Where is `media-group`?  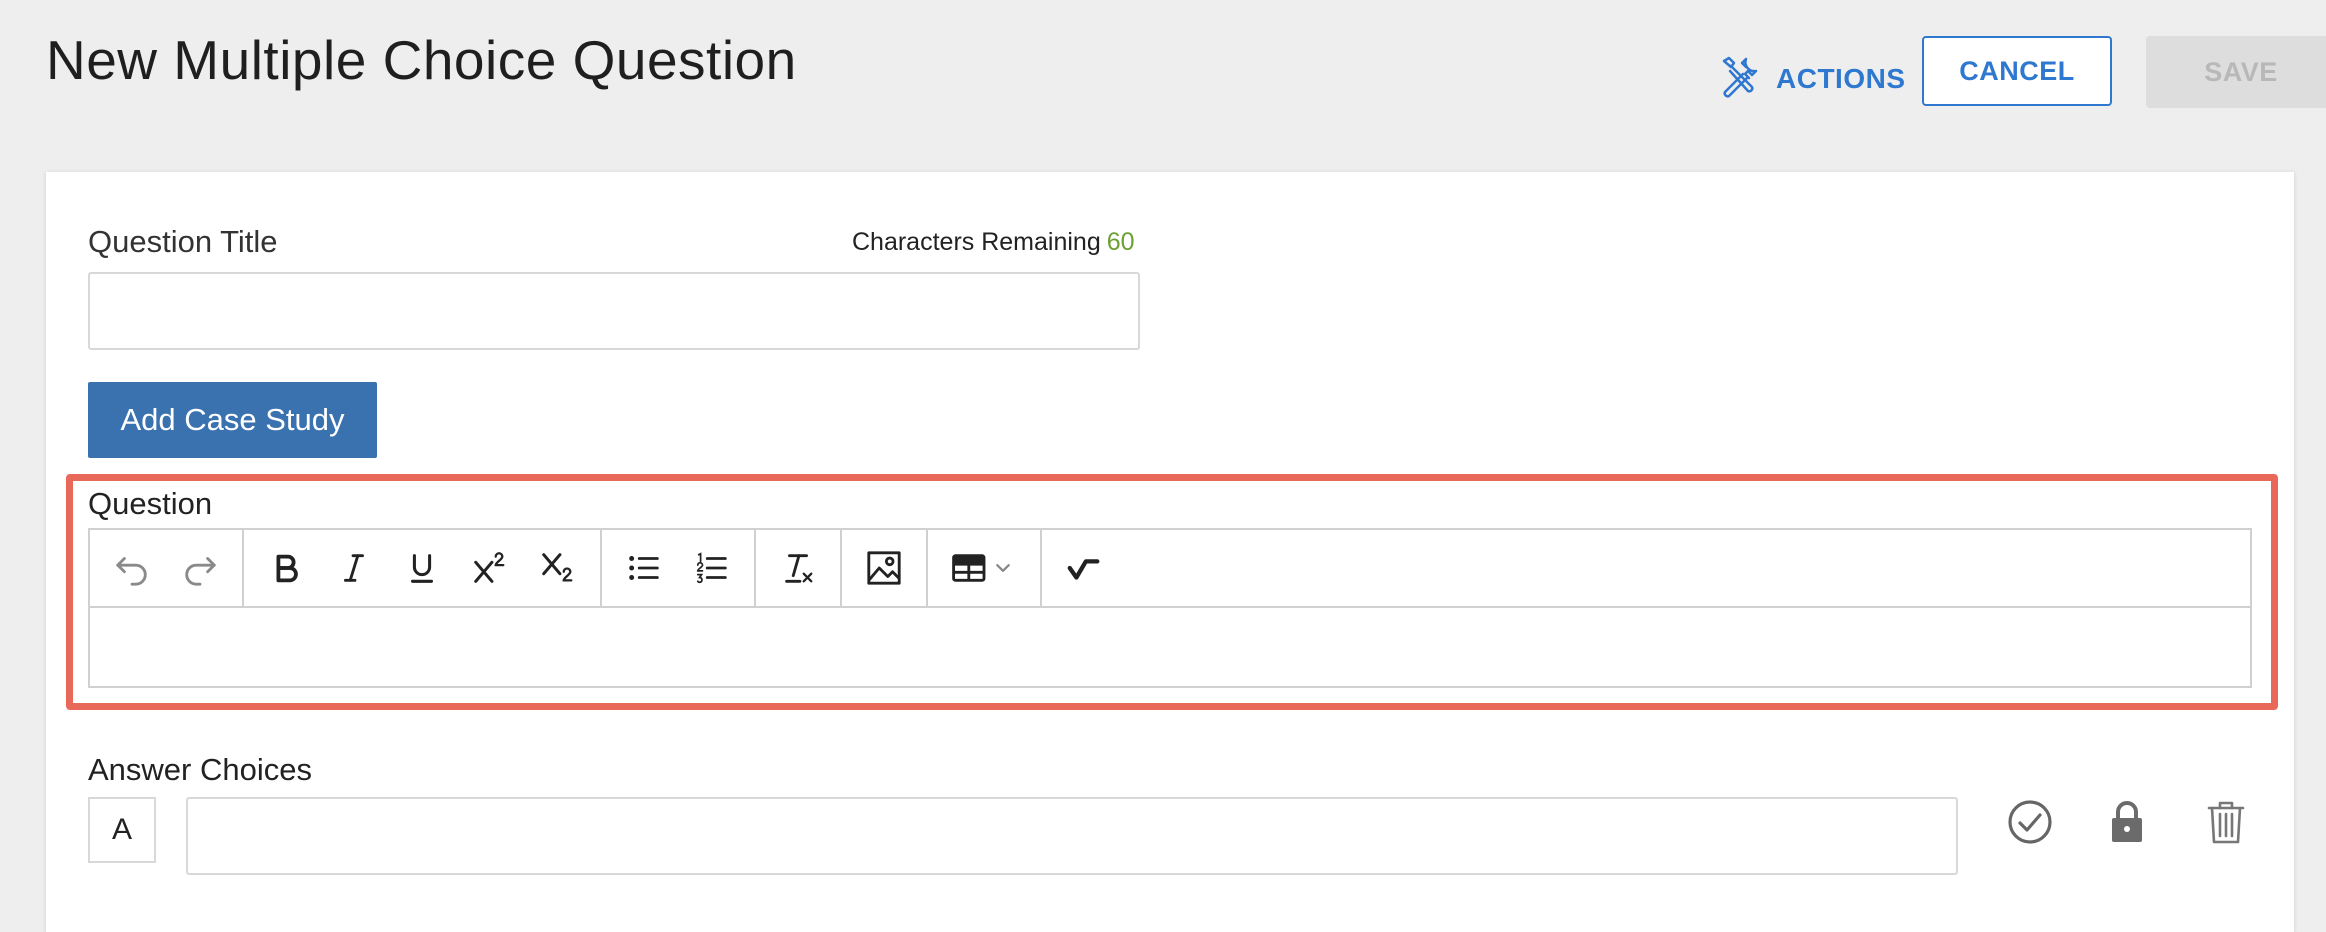 media-group is located at coordinates (885, 568).